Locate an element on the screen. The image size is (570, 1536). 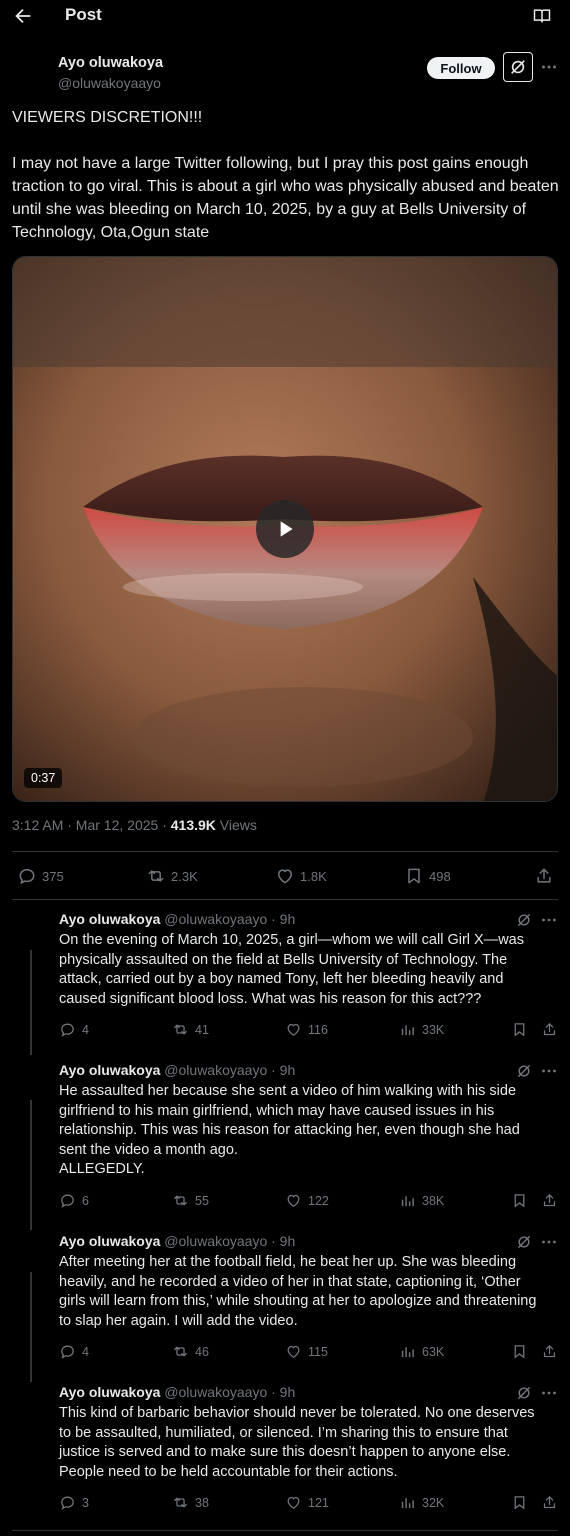
views-button: 32K is located at coordinates (421, 1502).